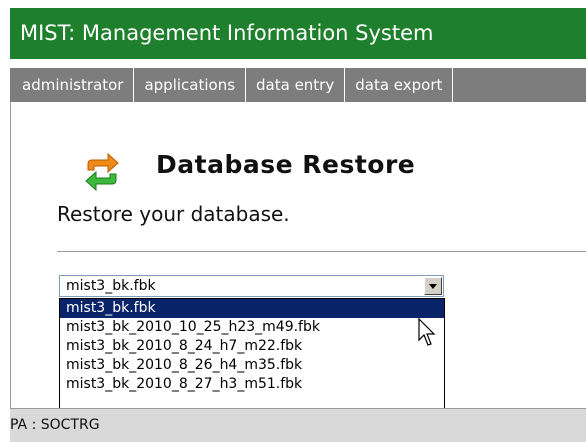  What do you see at coordinates (252, 346) in the screenshot?
I see `dropdown-option: mist3_bk_2010_8_24_h7_m22.fbk` at bounding box center [252, 346].